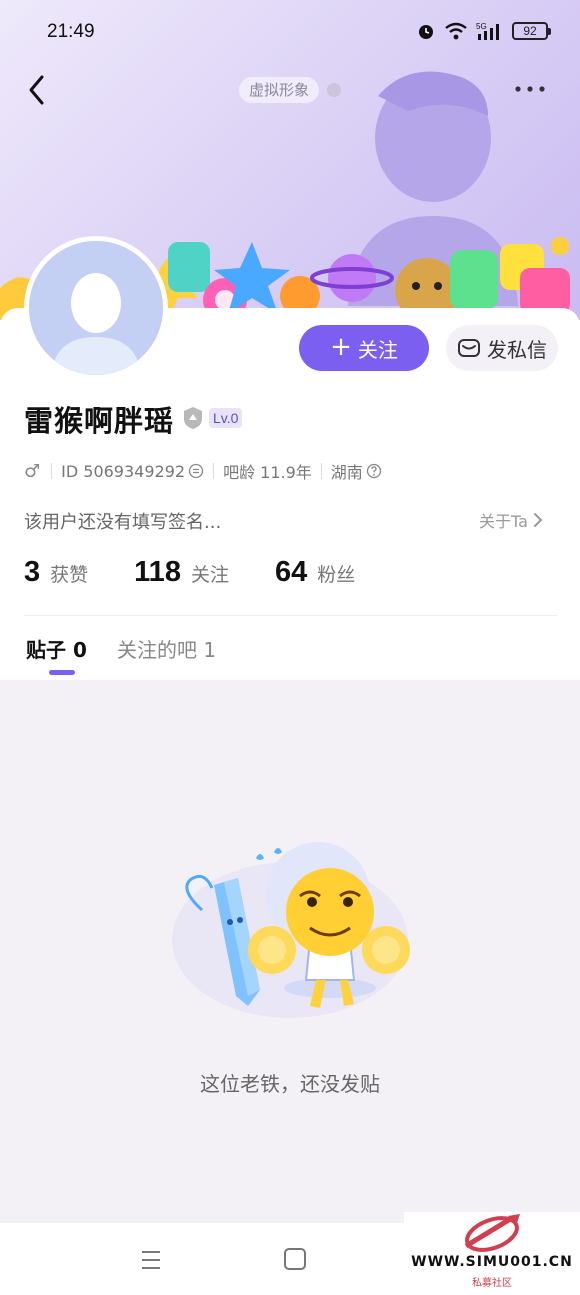  What do you see at coordinates (71, 31) in the screenshot?
I see `status-time: 21:49` at bounding box center [71, 31].